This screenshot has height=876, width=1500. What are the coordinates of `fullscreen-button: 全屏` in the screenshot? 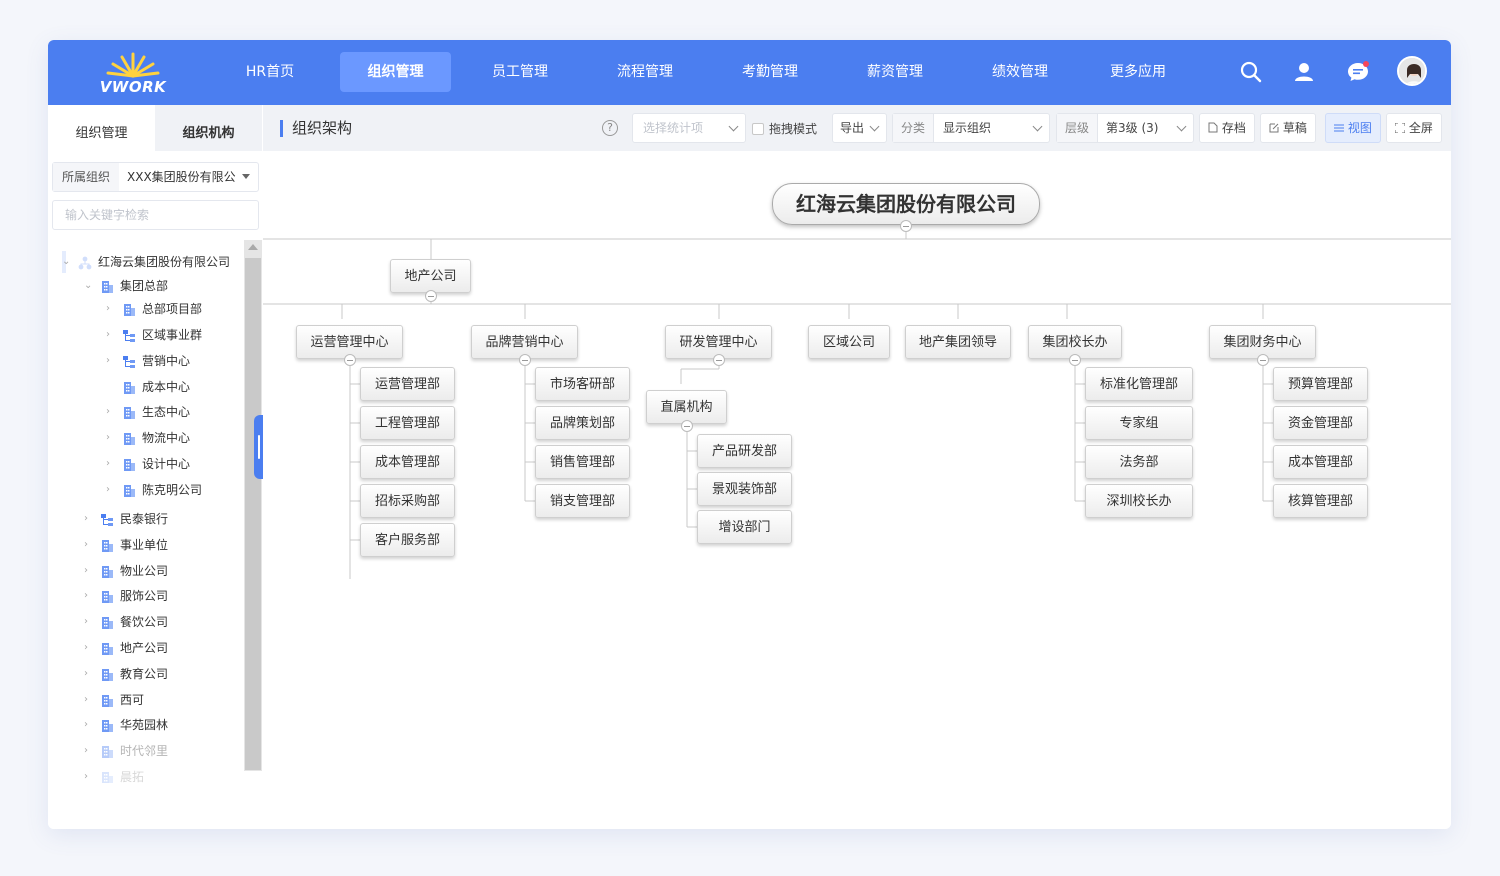 It's located at (1414, 128).